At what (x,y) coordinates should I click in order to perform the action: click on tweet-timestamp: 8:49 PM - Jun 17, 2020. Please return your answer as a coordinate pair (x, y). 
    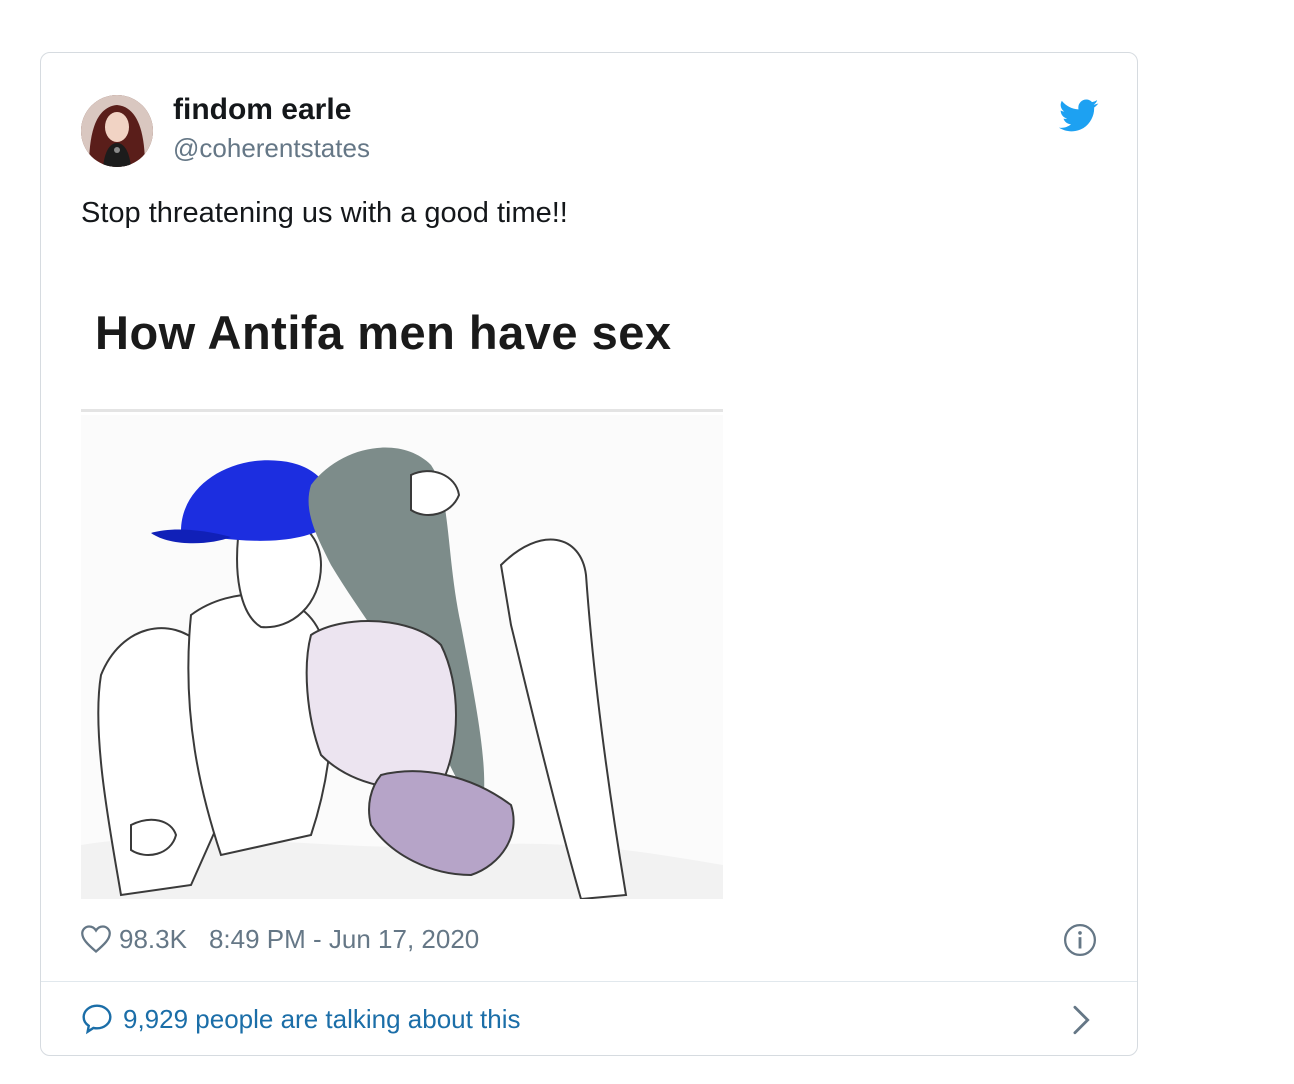
    Looking at the image, I should click on (344, 939).